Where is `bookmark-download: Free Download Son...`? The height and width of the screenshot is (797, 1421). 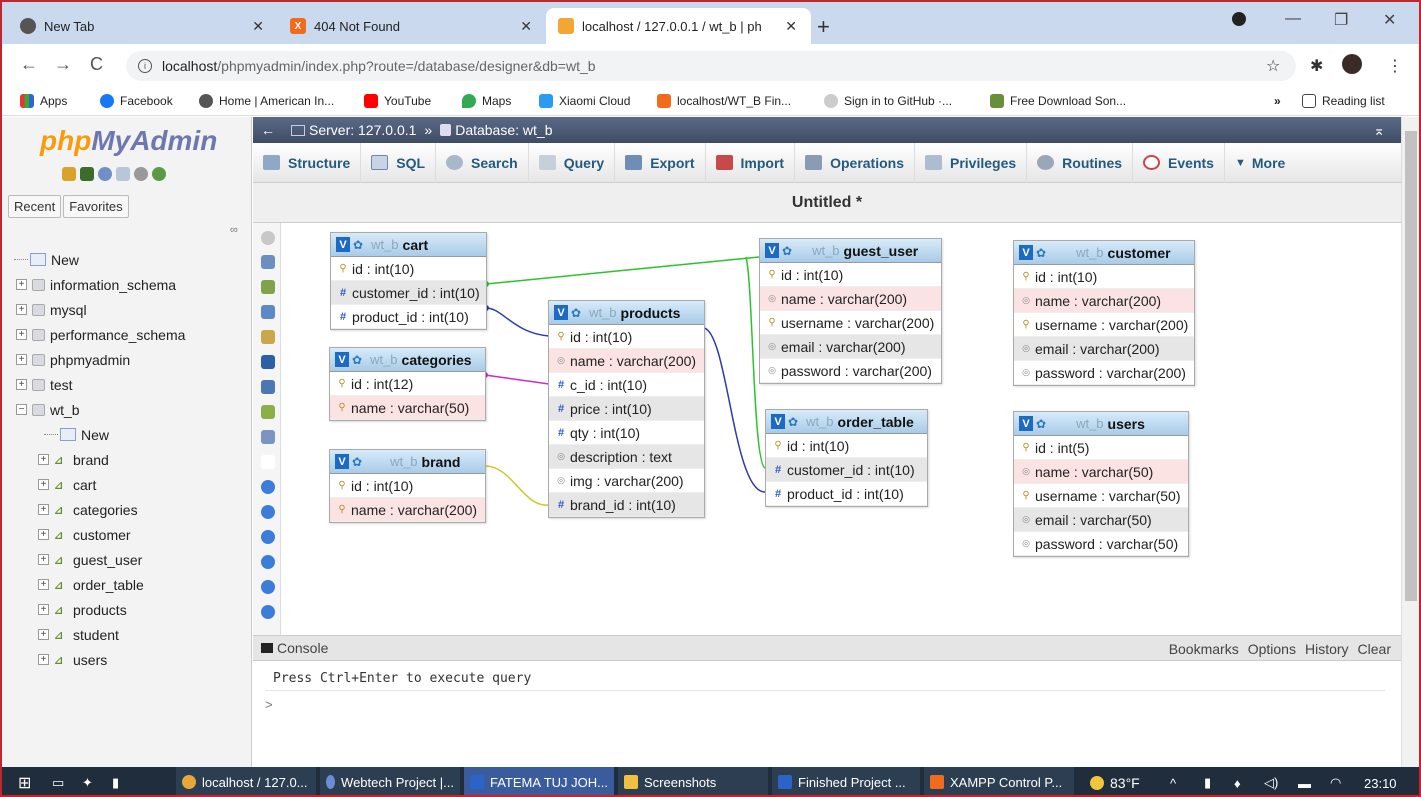 bookmark-download: Free Download Son... is located at coordinates (1058, 101).